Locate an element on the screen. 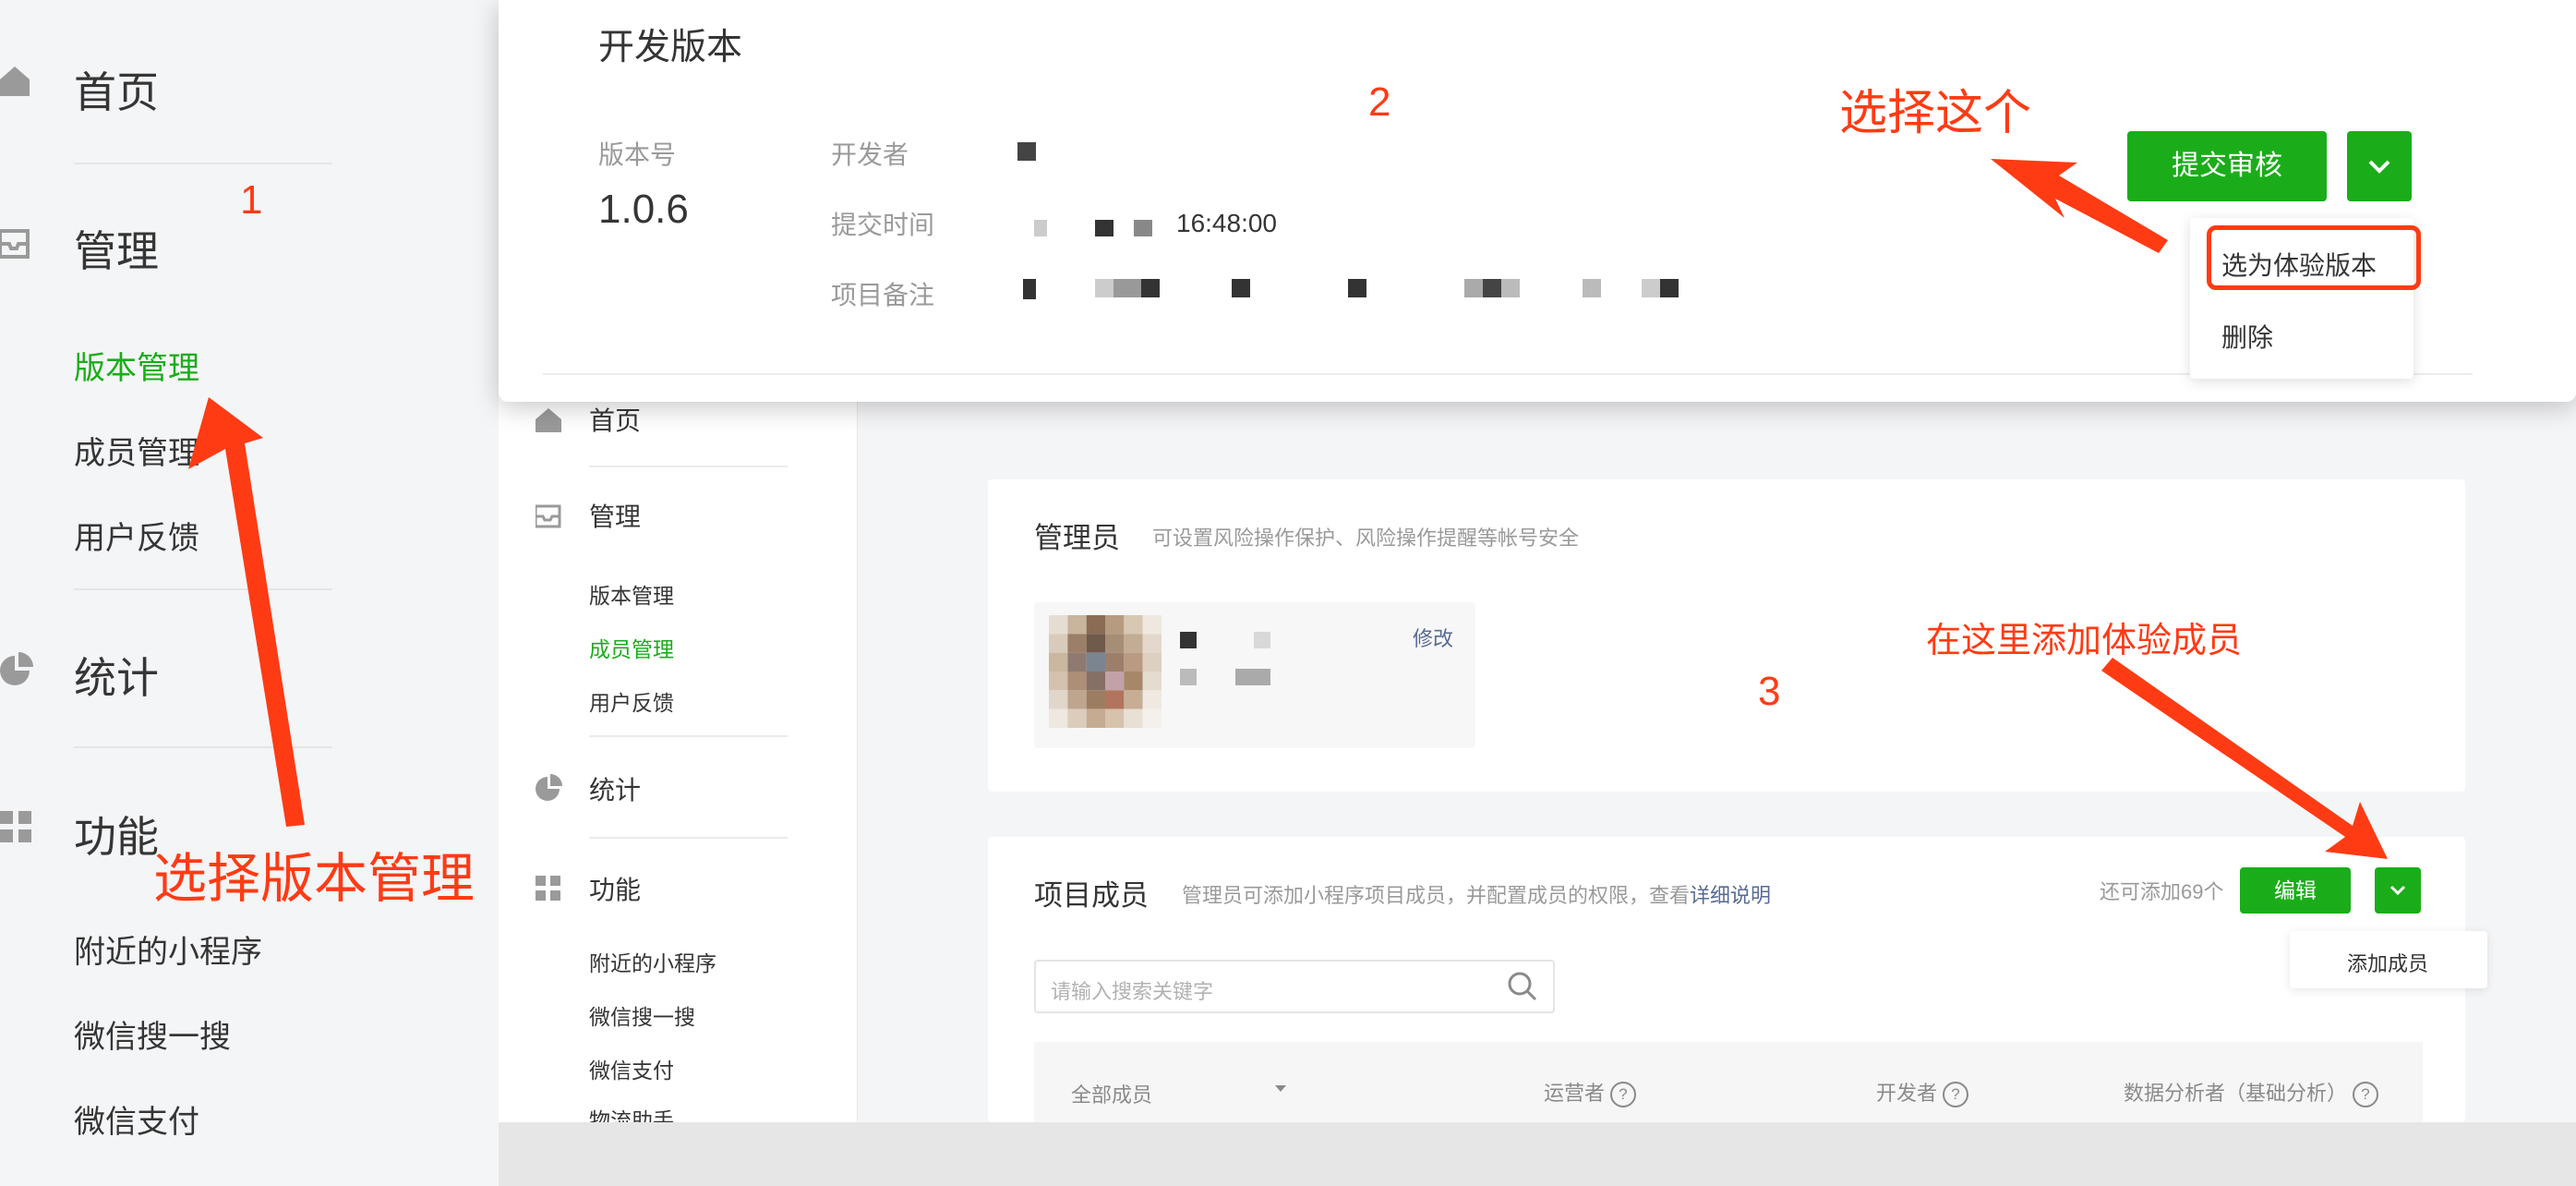 The height and width of the screenshot is (1186, 2576). step-2-label: 2 is located at coordinates (1379, 102).